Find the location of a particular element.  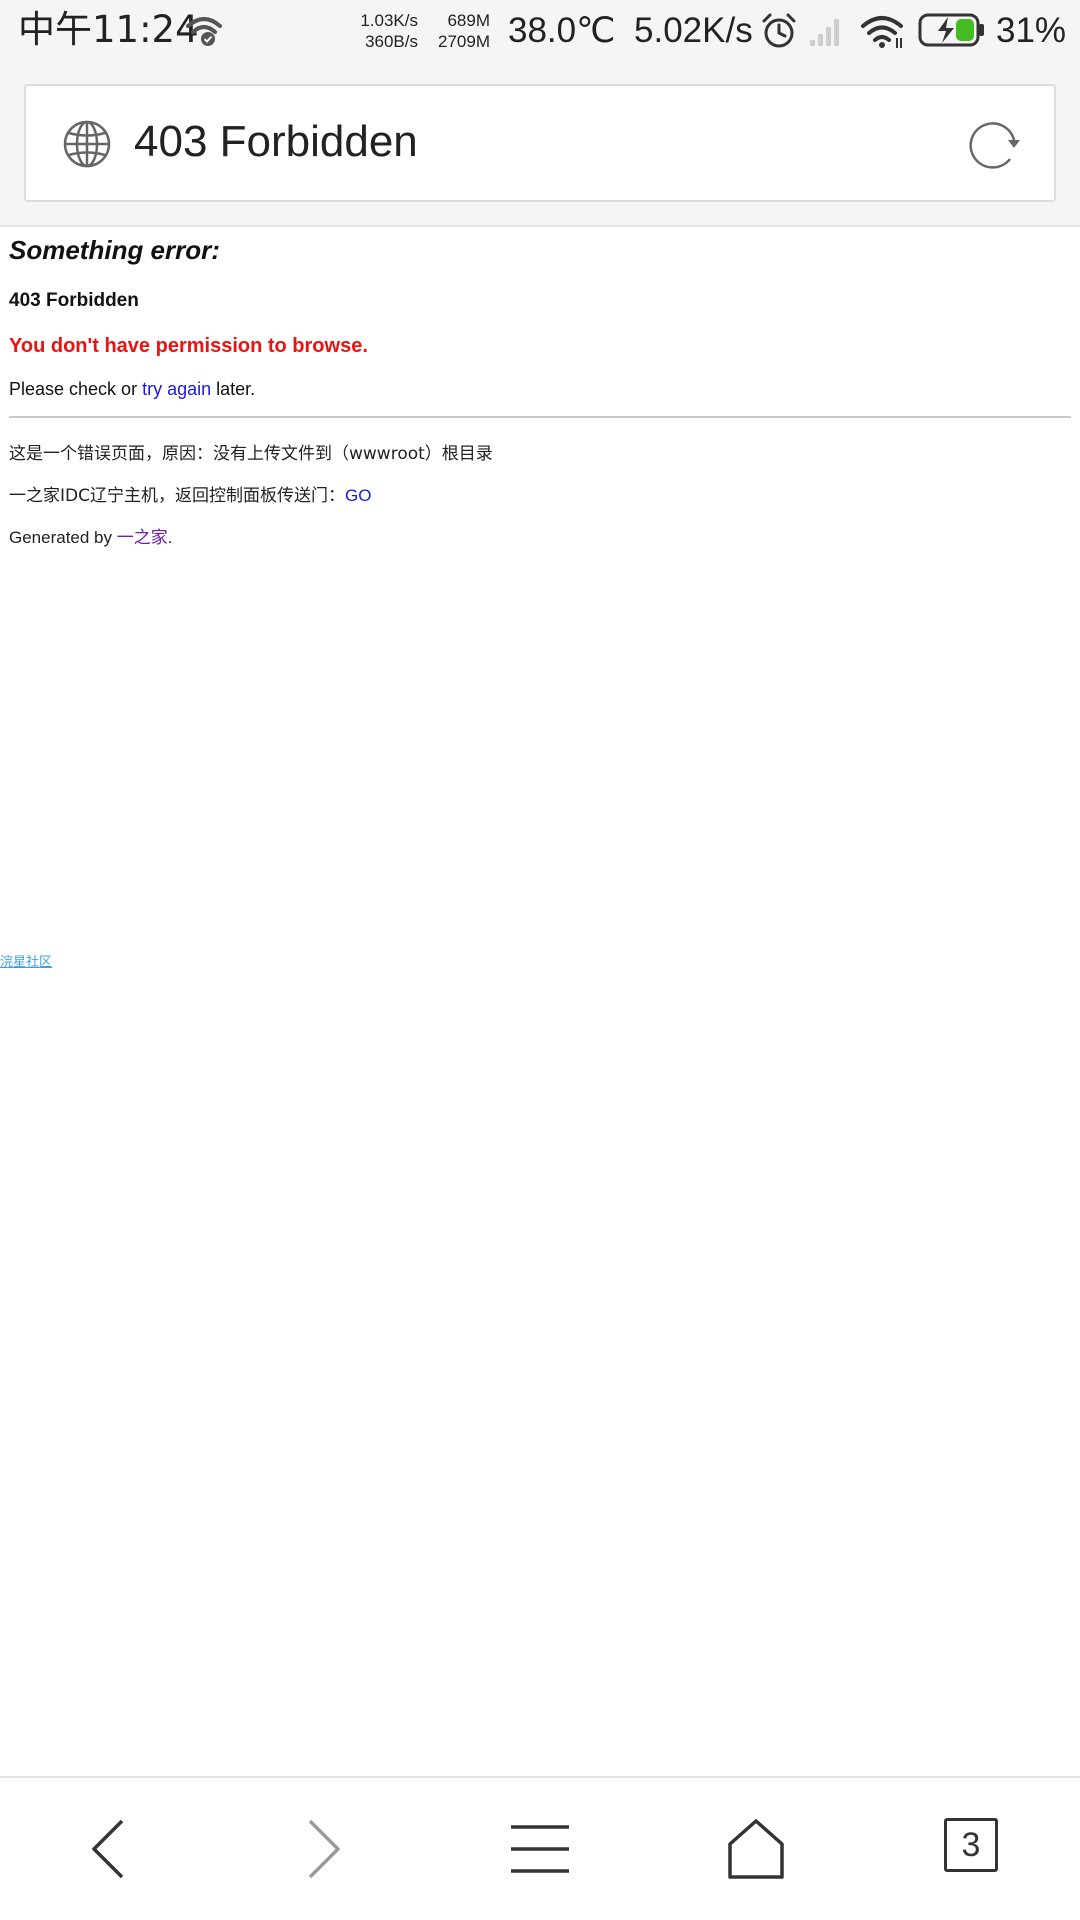

control-panel-text: 一之家IDC辽宁主机，返回控制面板传送门： is located at coordinates (177, 496).